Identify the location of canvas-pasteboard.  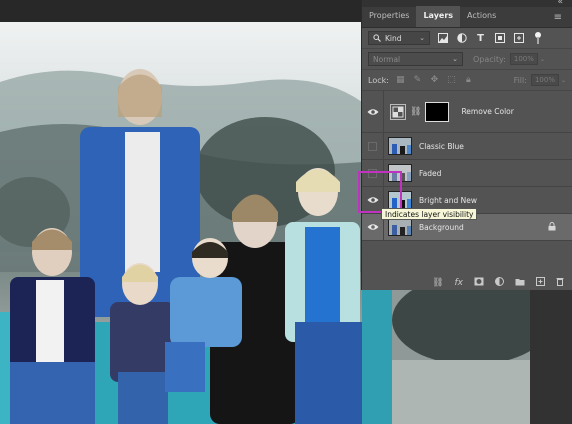
(551, 357).